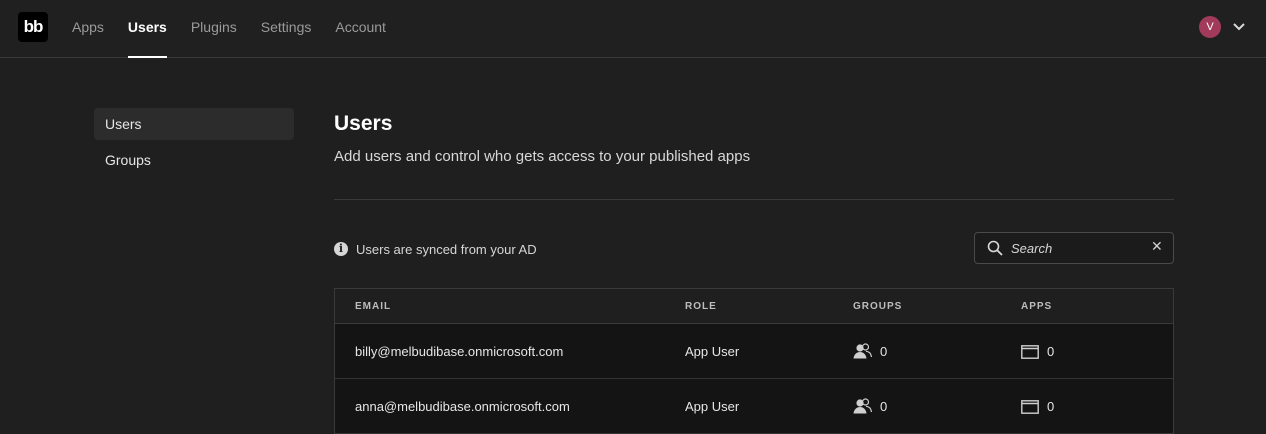 This screenshot has height=434, width=1266. I want to click on chevron-down-icon, so click(1239, 27).